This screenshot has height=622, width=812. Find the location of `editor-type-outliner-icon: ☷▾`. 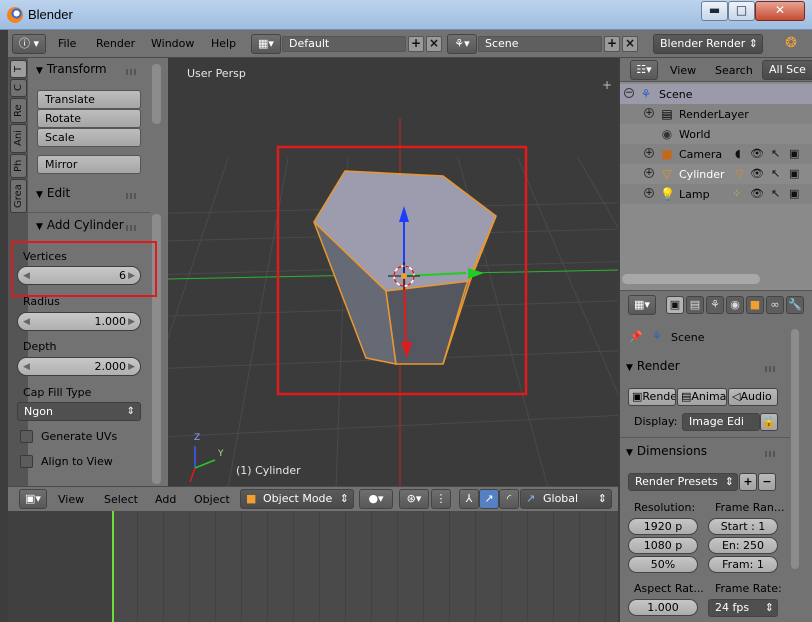

editor-type-outliner-icon: ☷▾ is located at coordinates (644, 70).